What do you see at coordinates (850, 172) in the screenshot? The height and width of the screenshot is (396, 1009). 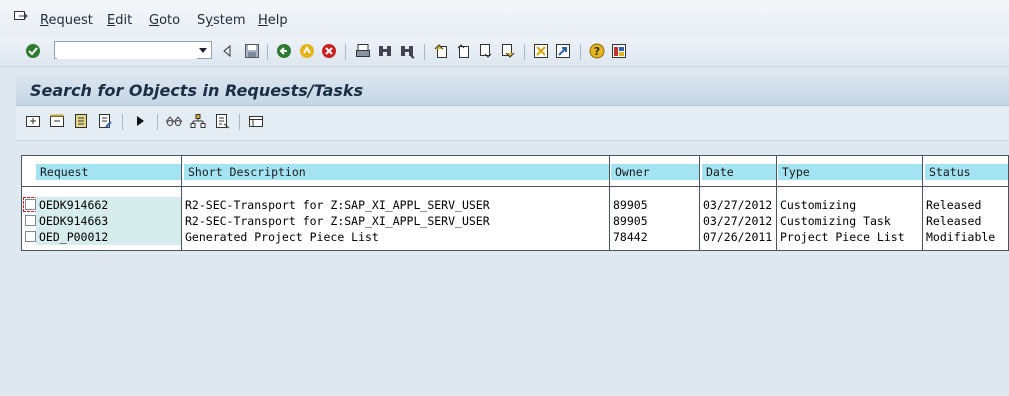 I see `column-header-type: Type` at bounding box center [850, 172].